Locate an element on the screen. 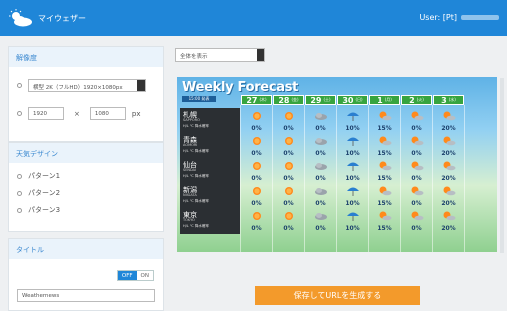 The height and width of the screenshot is (311, 507). forecast-title: Weekly Forecast is located at coordinates (240, 87).